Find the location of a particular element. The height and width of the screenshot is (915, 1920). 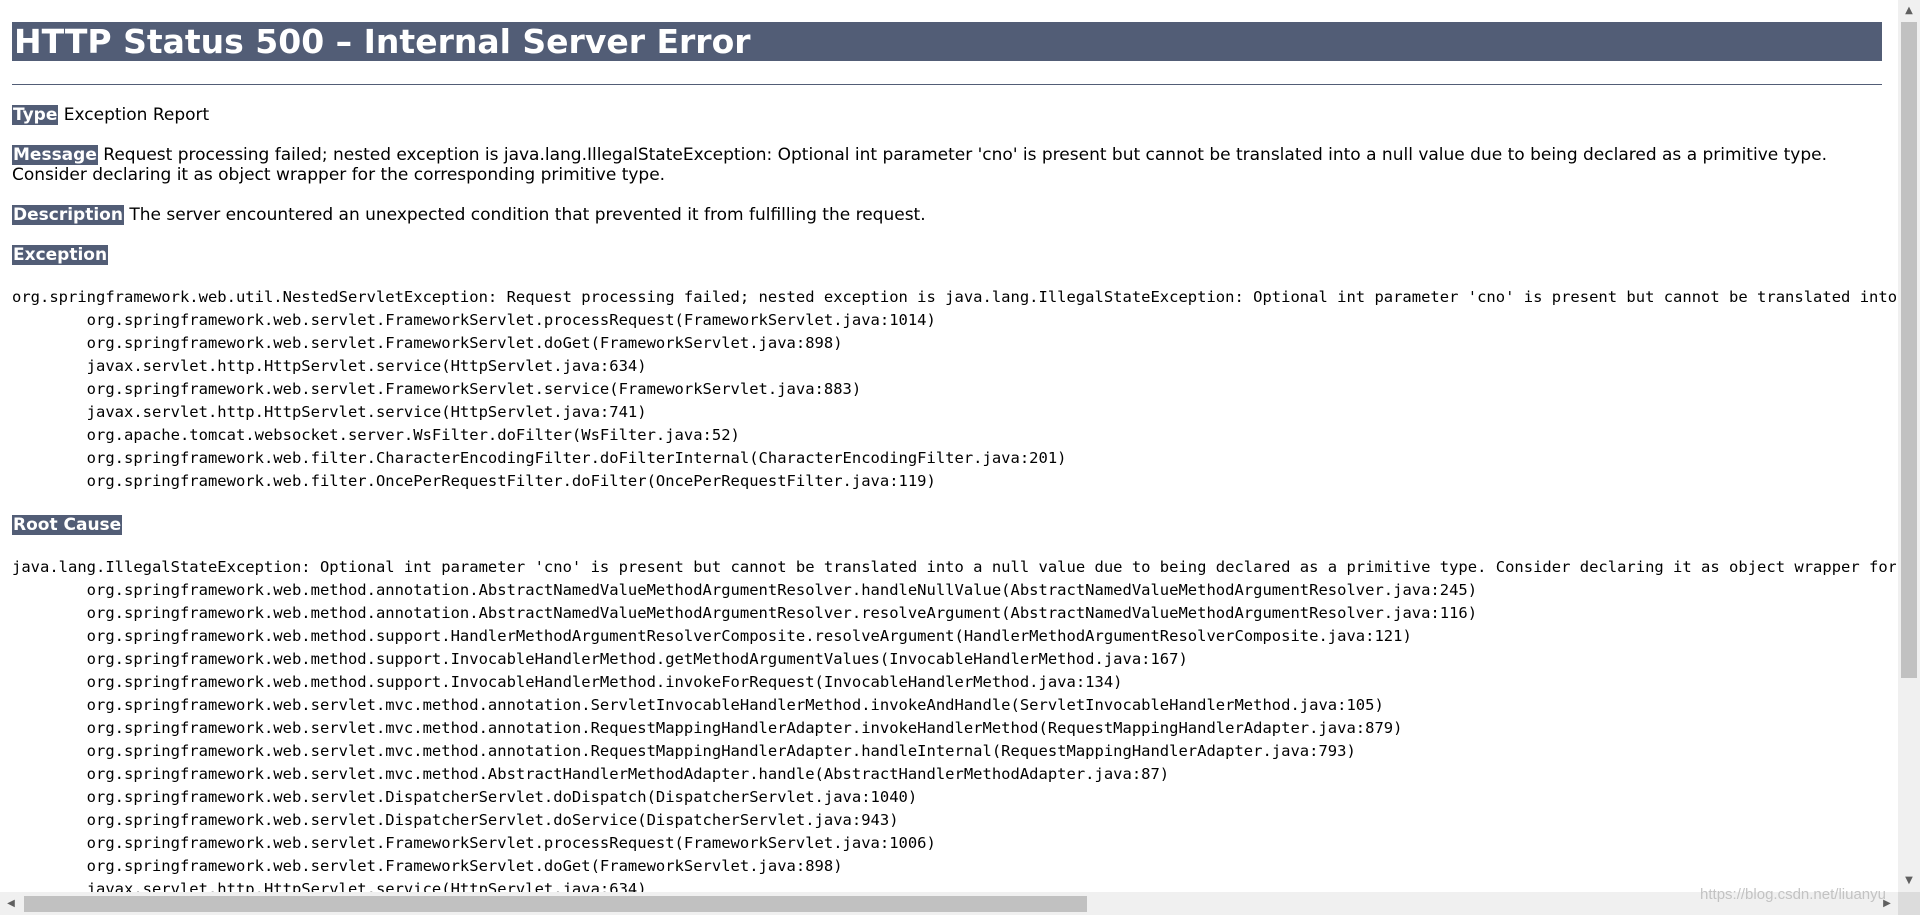

message-label: Message is located at coordinates (55, 155).